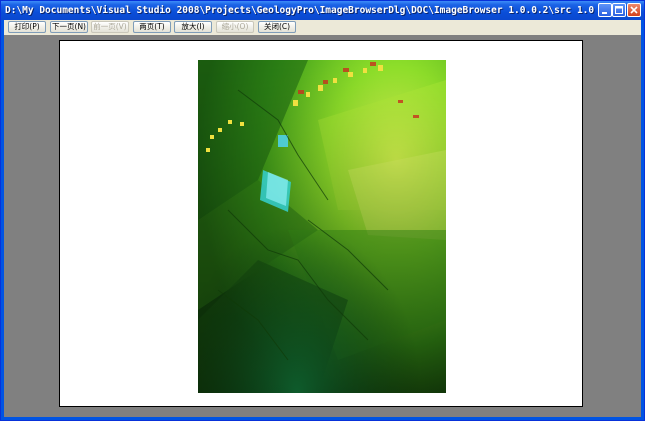 The image size is (645, 421). Describe the element at coordinates (152, 27) in the screenshot. I see `two-page-button: 两页(T)` at that location.